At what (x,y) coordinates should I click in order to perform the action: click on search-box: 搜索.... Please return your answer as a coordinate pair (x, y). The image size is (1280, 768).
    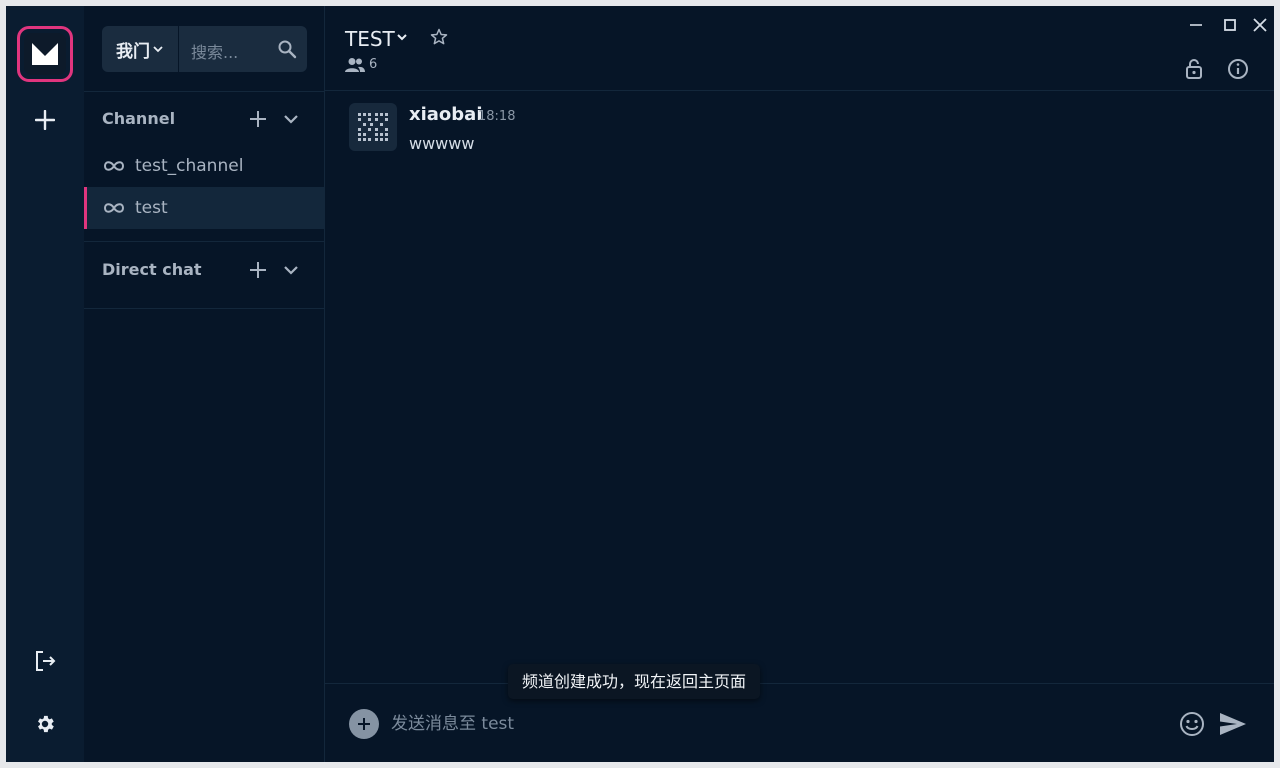
    Looking at the image, I should click on (243, 49).